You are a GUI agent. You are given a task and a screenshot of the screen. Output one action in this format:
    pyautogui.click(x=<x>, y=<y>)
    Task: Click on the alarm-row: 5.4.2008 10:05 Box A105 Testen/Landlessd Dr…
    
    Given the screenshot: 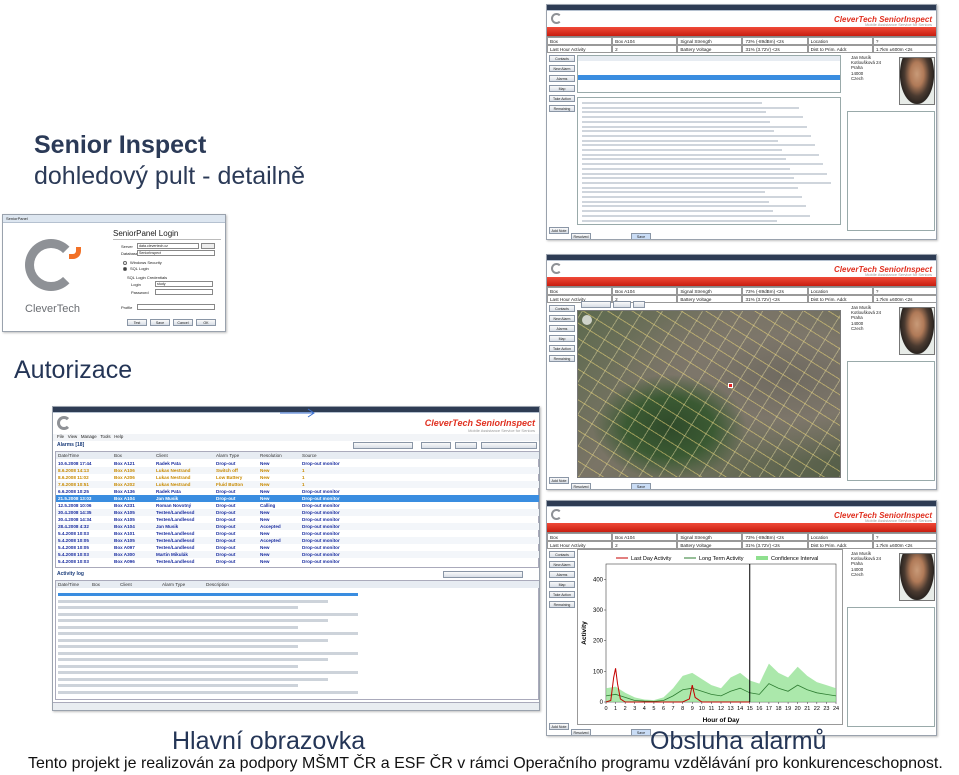 What is the action you would take?
    pyautogui.click(x=297, y=540)
    